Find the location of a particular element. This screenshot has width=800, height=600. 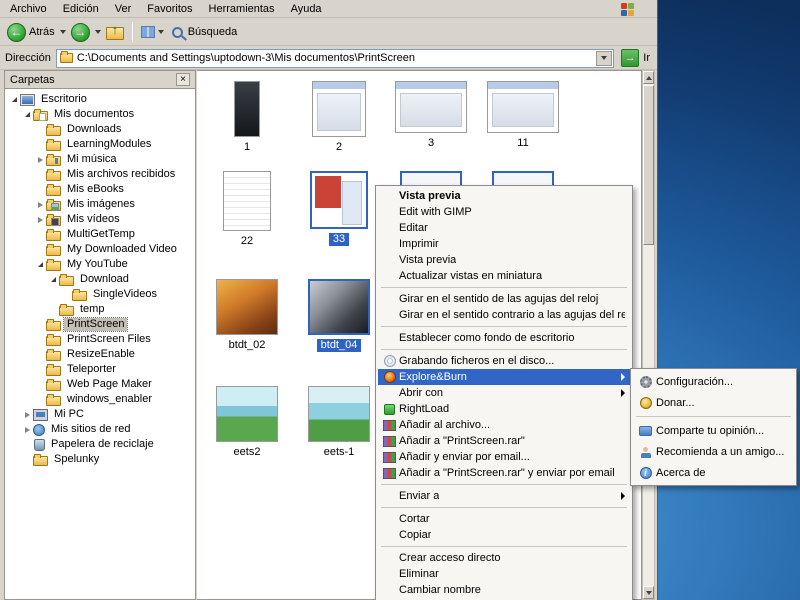

menubar-item-ayuda: Ayuda is located at coordinates (306, 9).